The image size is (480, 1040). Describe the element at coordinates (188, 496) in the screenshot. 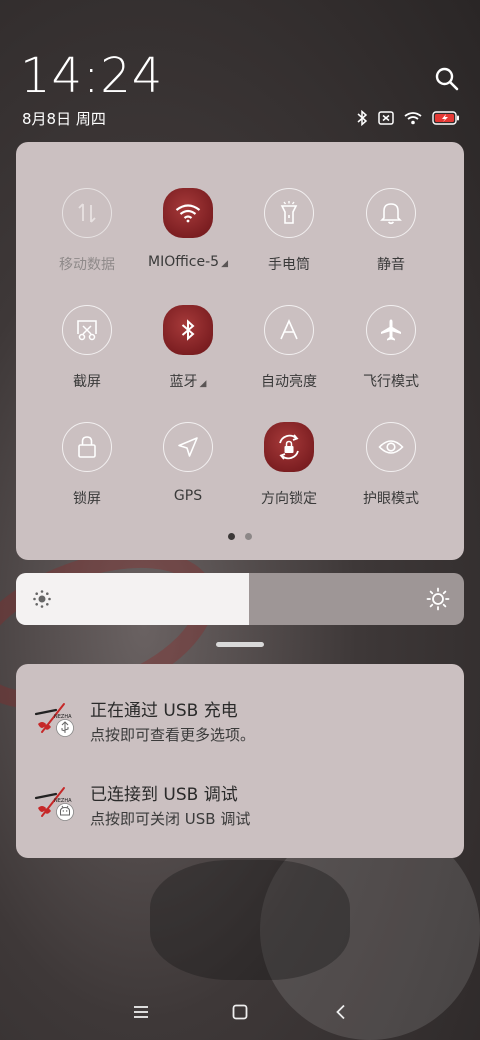

I see `tile-label: GPS` at that location.